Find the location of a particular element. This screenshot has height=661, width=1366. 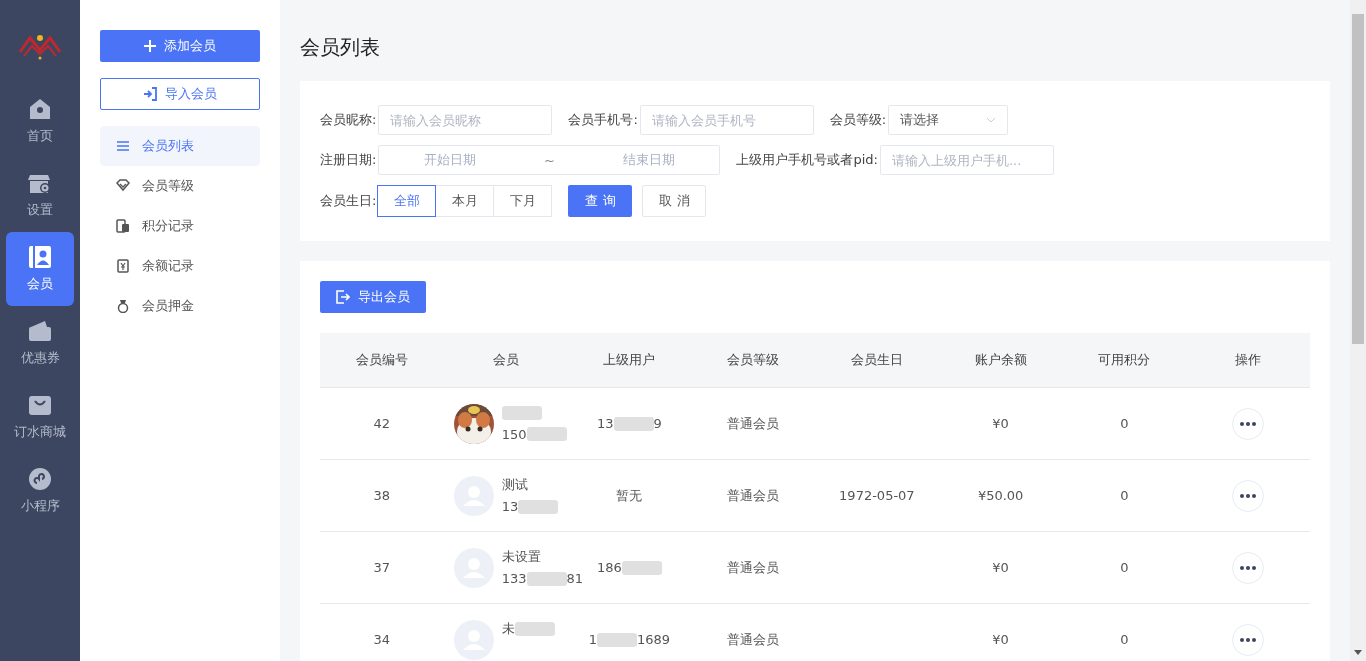

column-header: 会员 is located at coordinates (505, 360).